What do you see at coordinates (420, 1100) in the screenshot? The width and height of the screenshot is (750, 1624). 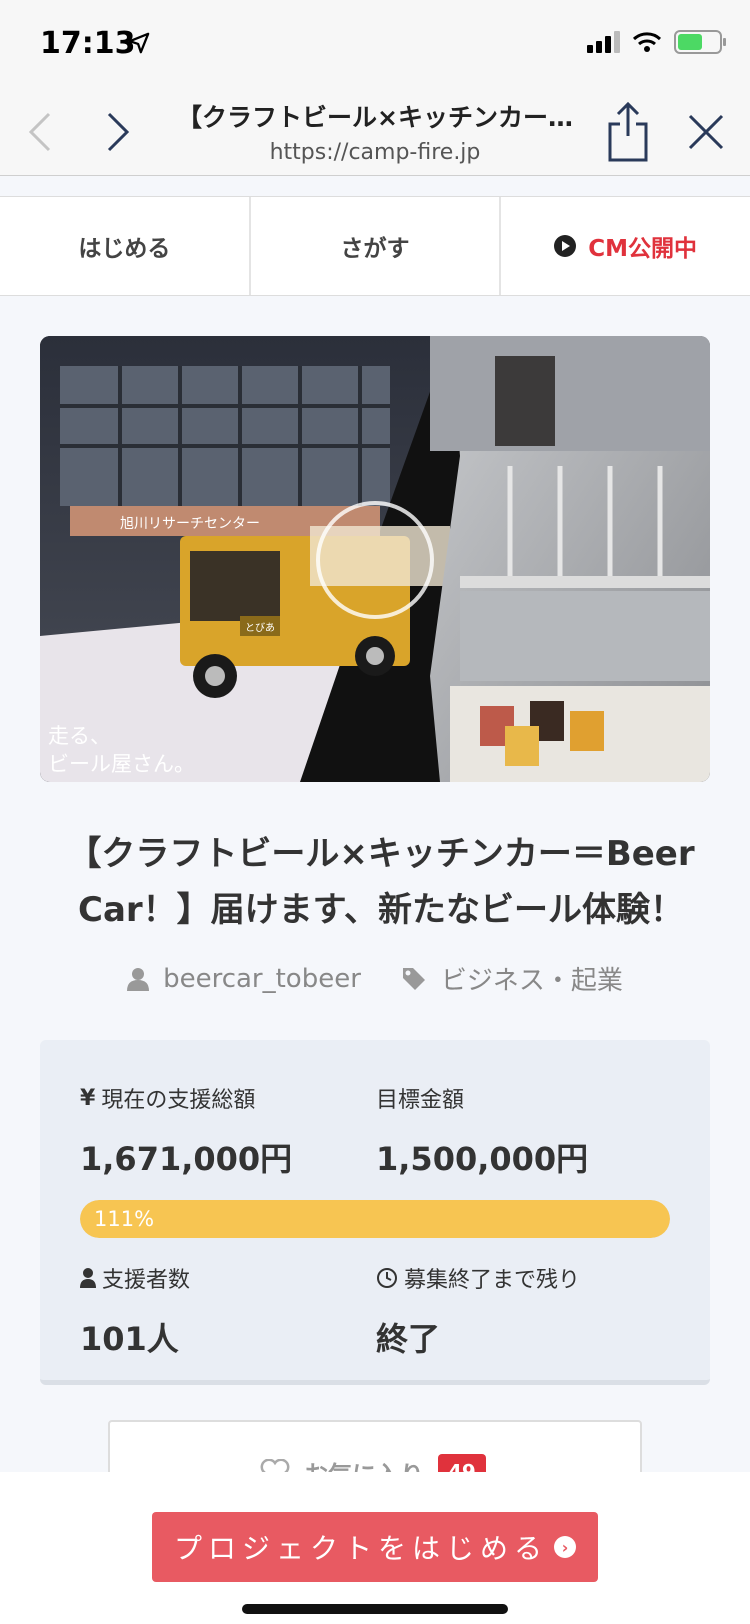 I see `goal-label: 目標金額` at bounding box center [420, 1100].